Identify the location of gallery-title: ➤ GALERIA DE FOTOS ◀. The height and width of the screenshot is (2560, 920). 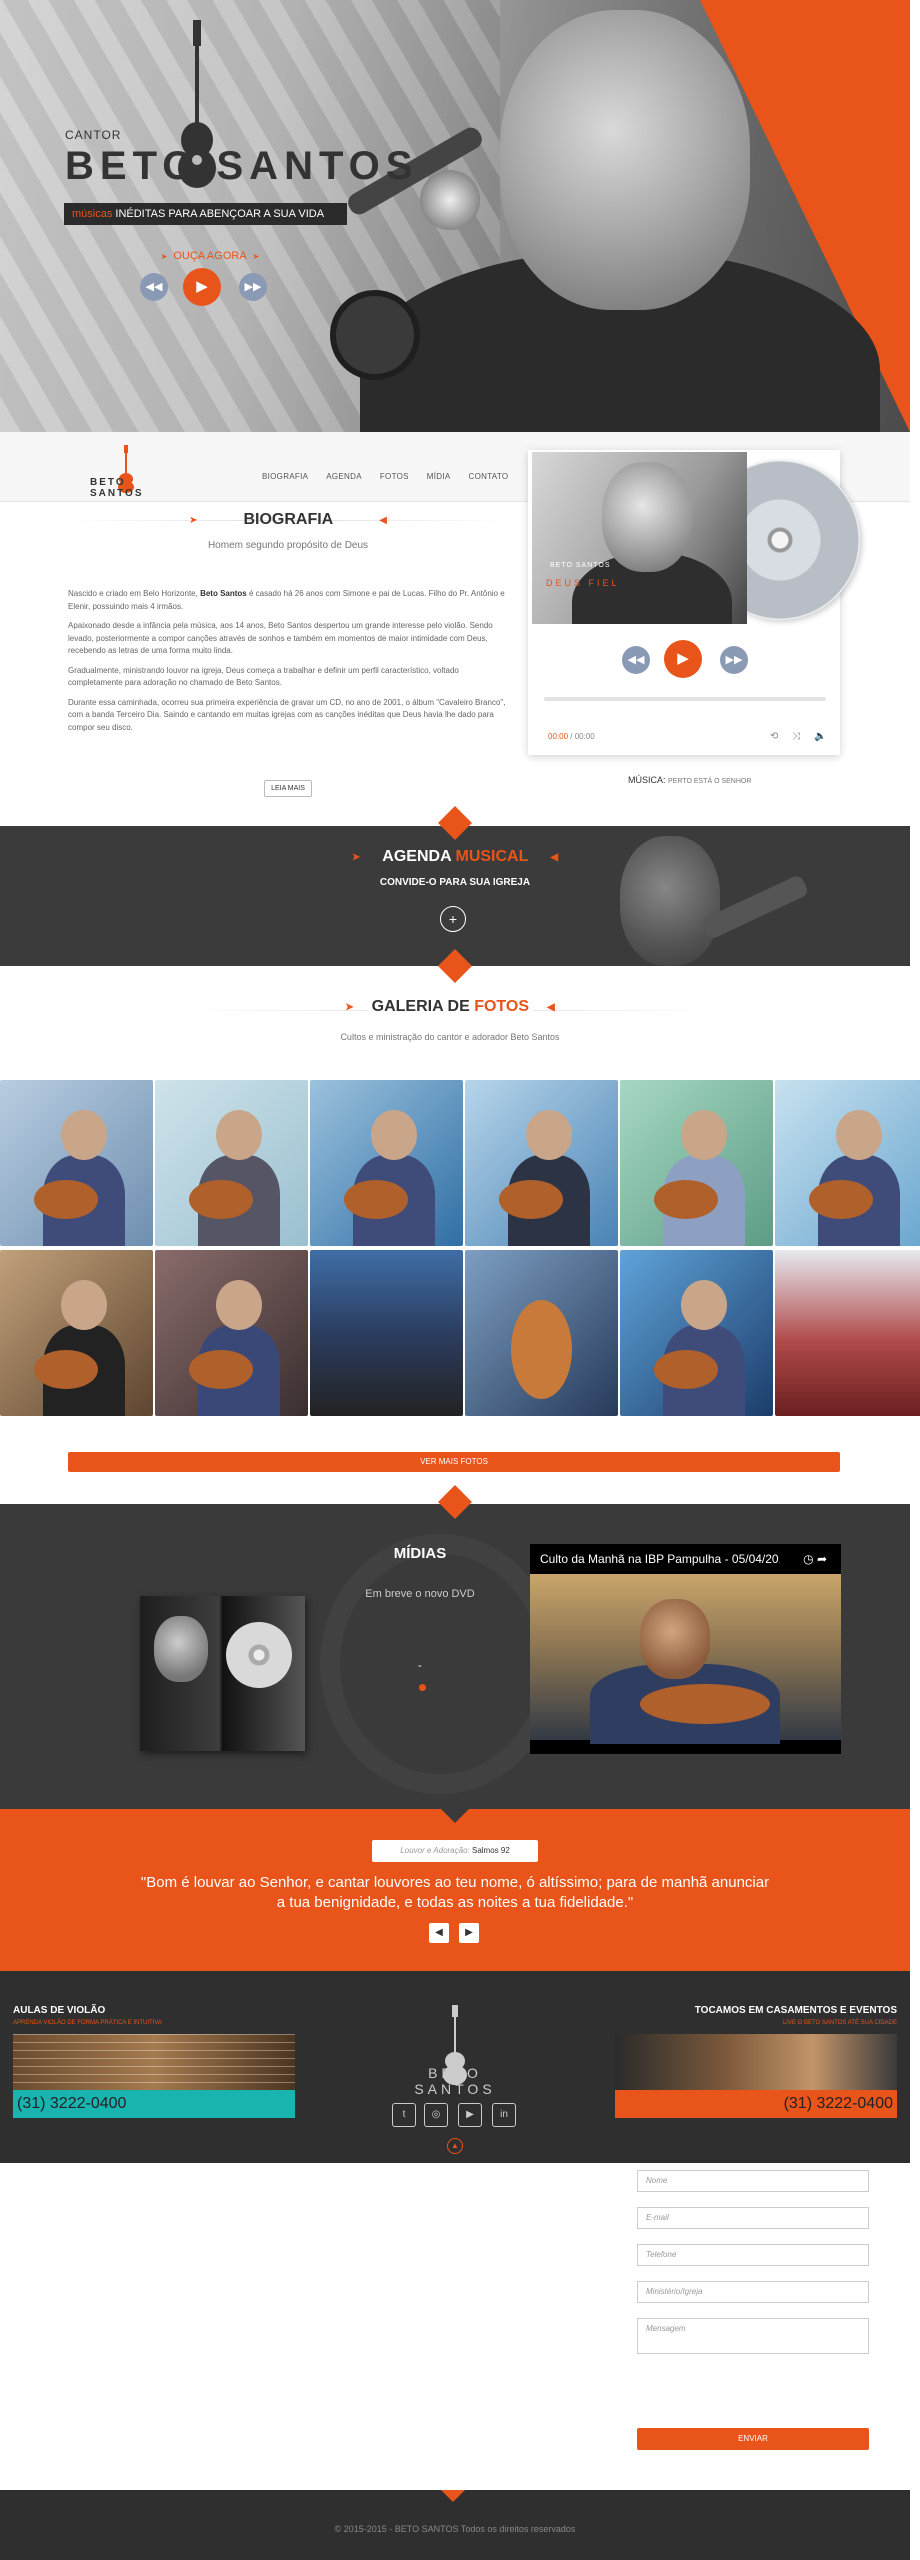
(450, 1007).